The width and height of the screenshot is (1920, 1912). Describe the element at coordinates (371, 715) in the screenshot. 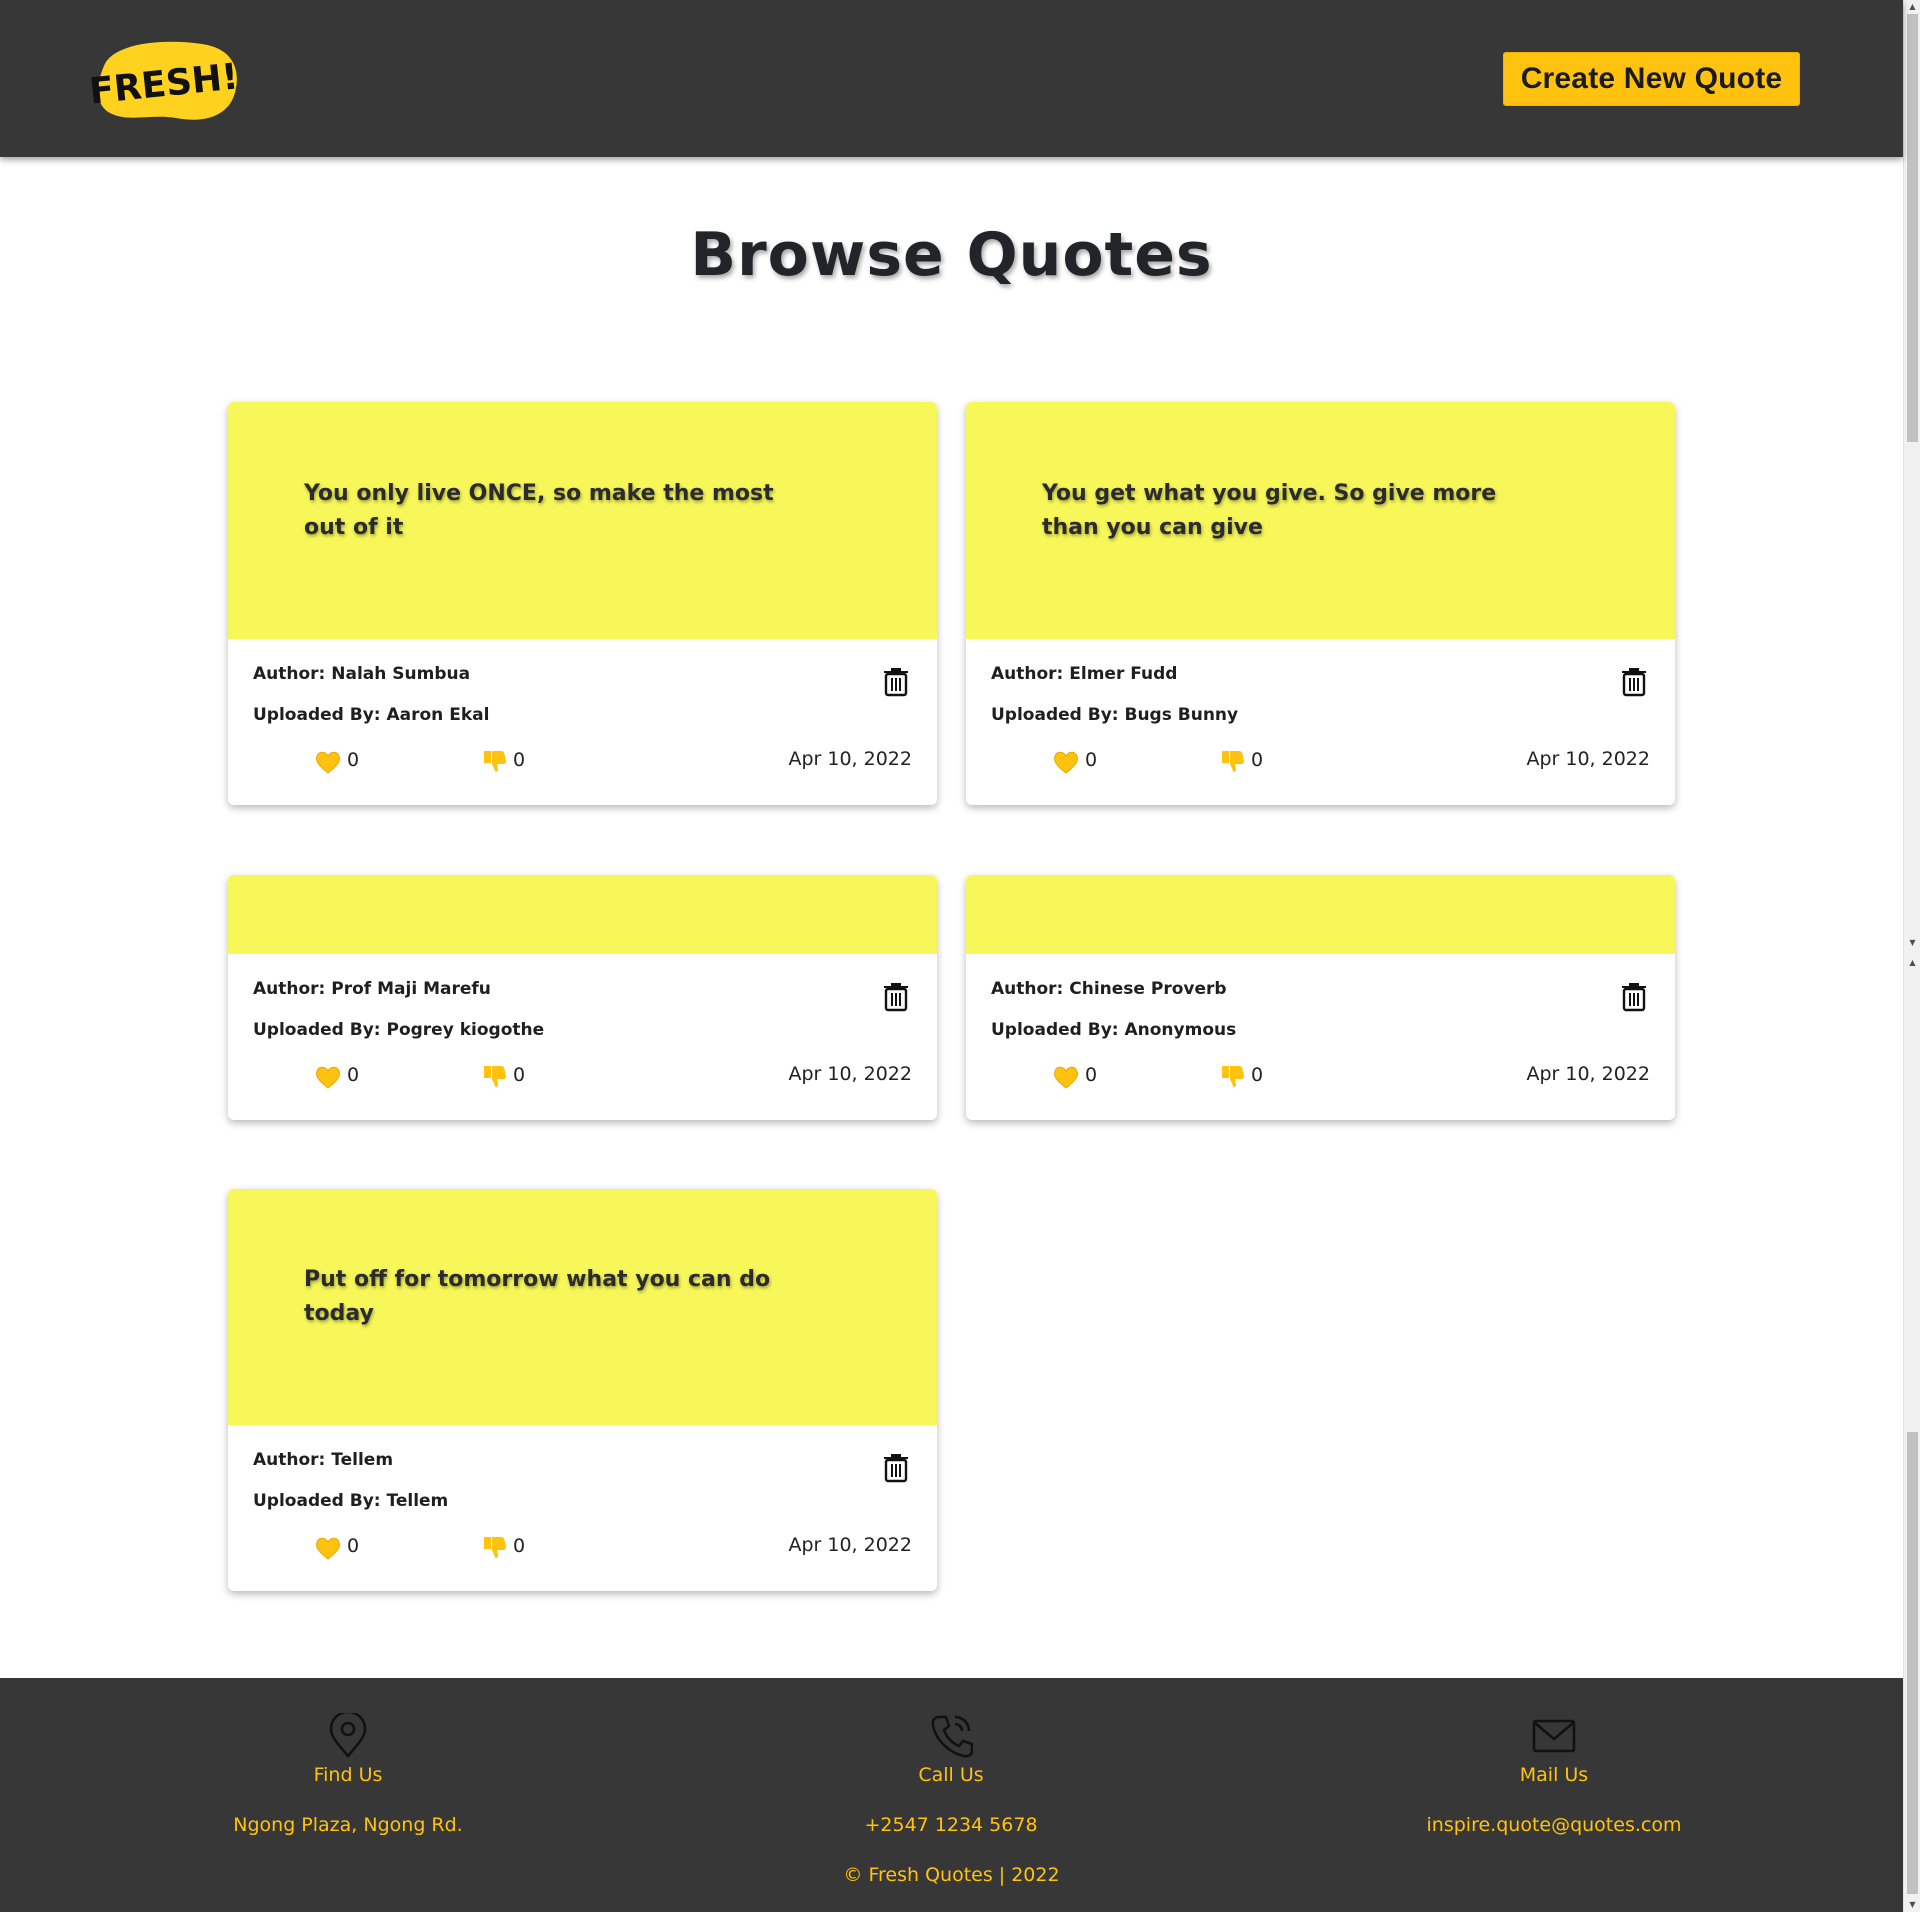

I see `quote-uploader: Uploaded By: Aaron Ekal` at that location.